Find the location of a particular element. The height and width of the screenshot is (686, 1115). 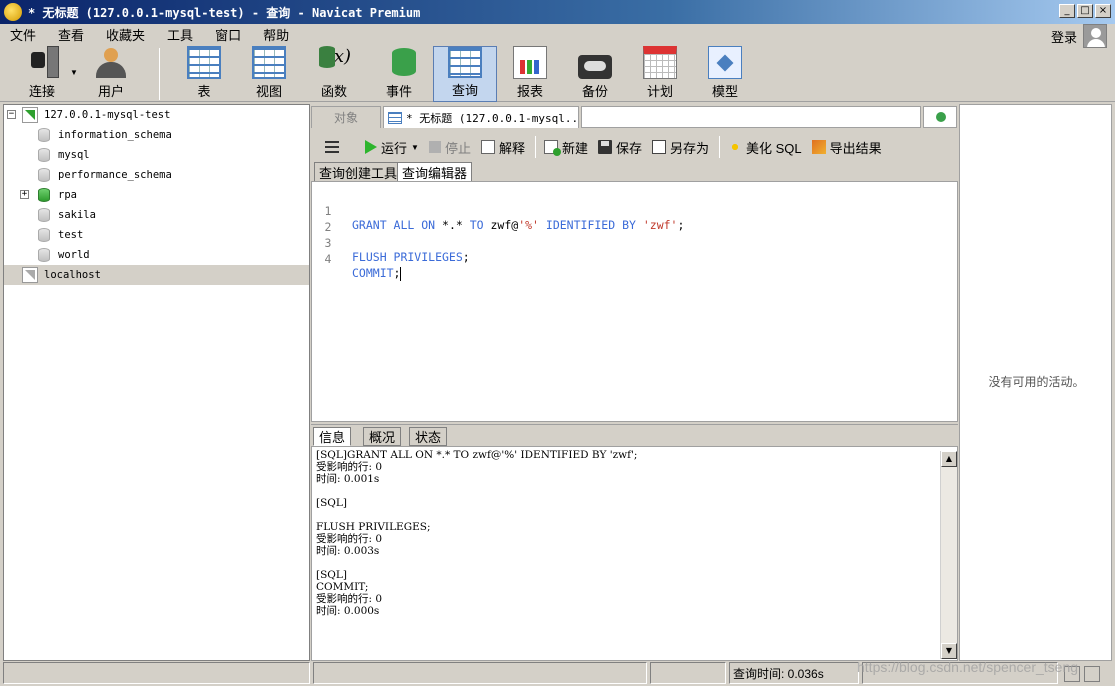

menu-help: 帮助 is located at coordinates (277, 34).